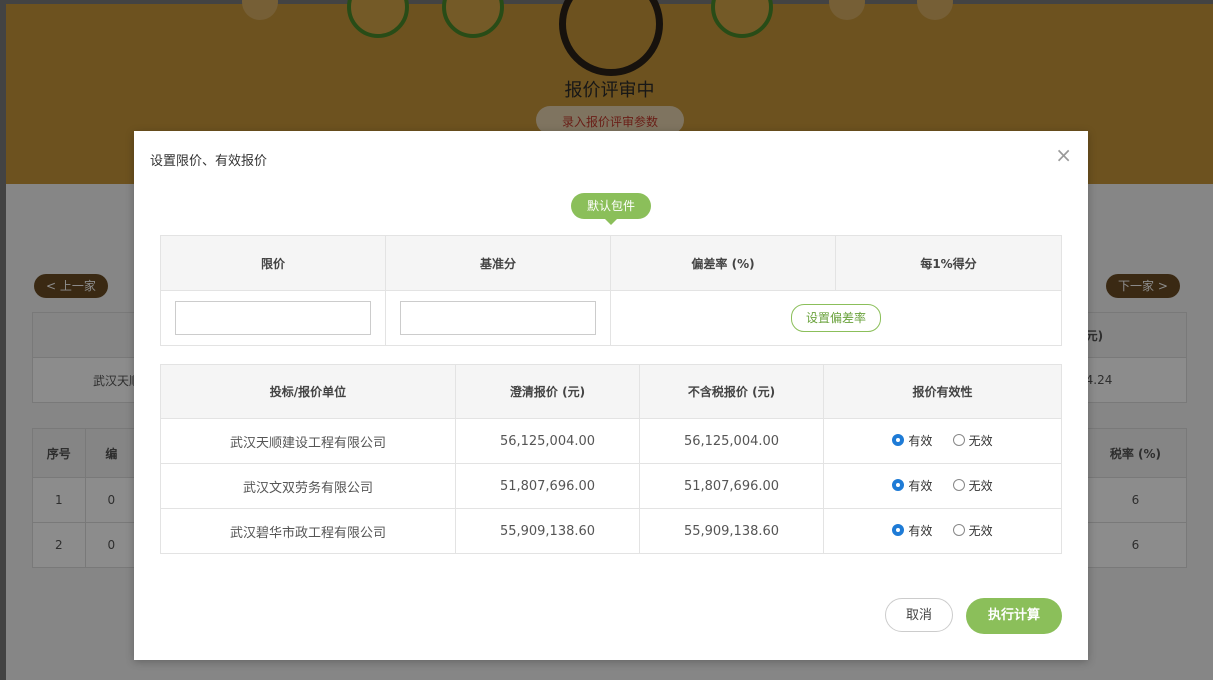 Image resolution: width=1213 pixels, height=680 pixels. I want to click on execute-calculation-button: 执行计算, so click(1014, 616).